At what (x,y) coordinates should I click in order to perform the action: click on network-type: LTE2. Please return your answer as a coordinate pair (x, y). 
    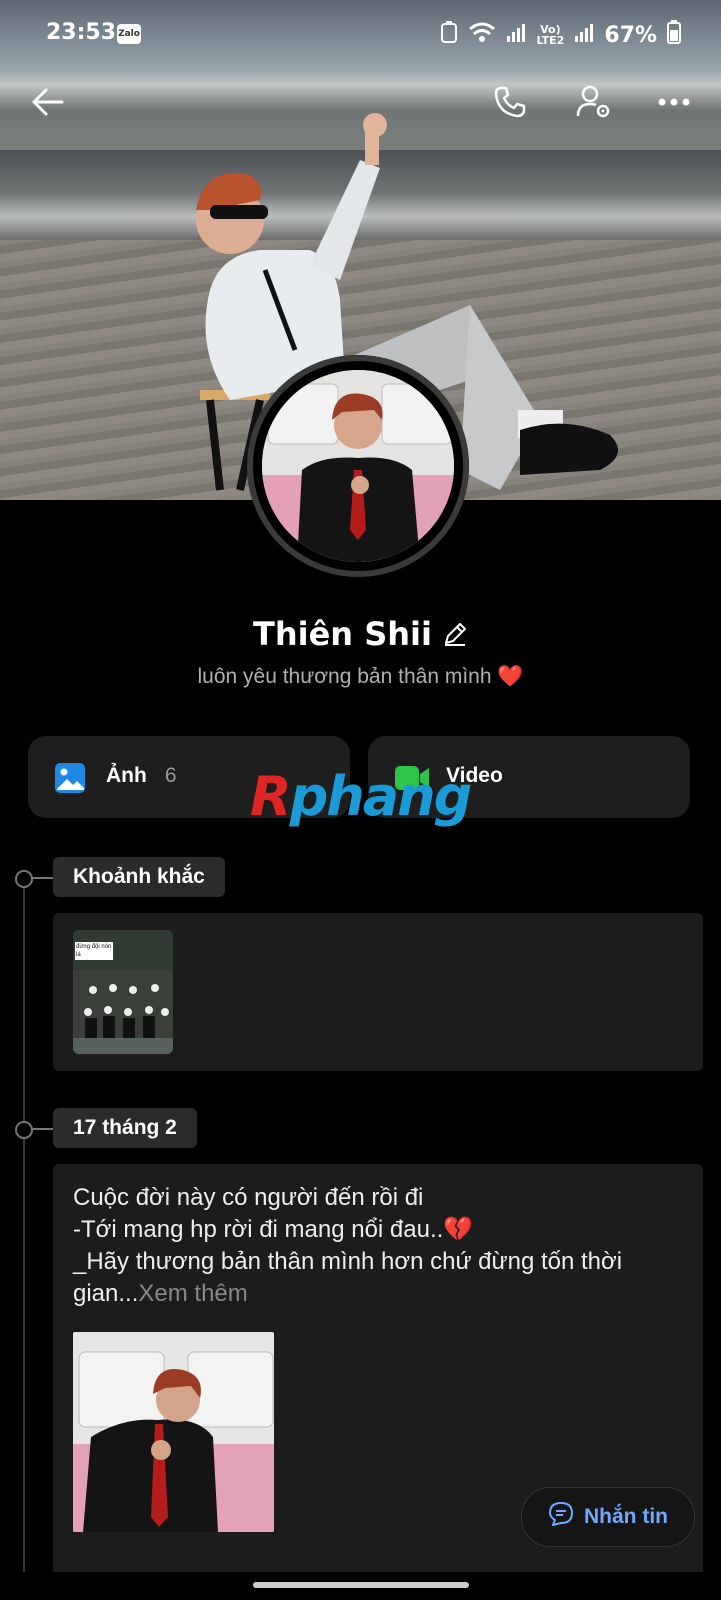
    Looking at the image, I should click on (550, 40).